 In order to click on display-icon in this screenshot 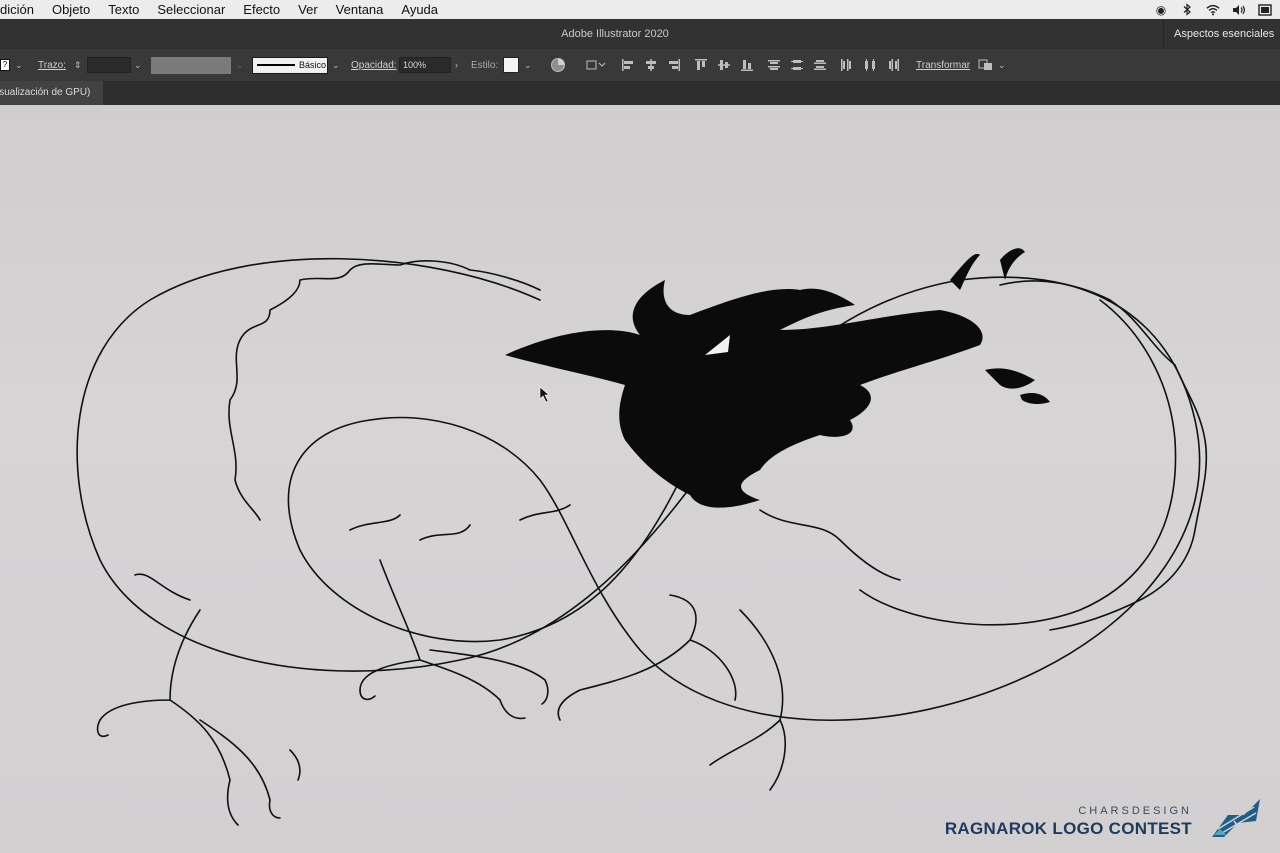, I will do `click(1265, 9)`.